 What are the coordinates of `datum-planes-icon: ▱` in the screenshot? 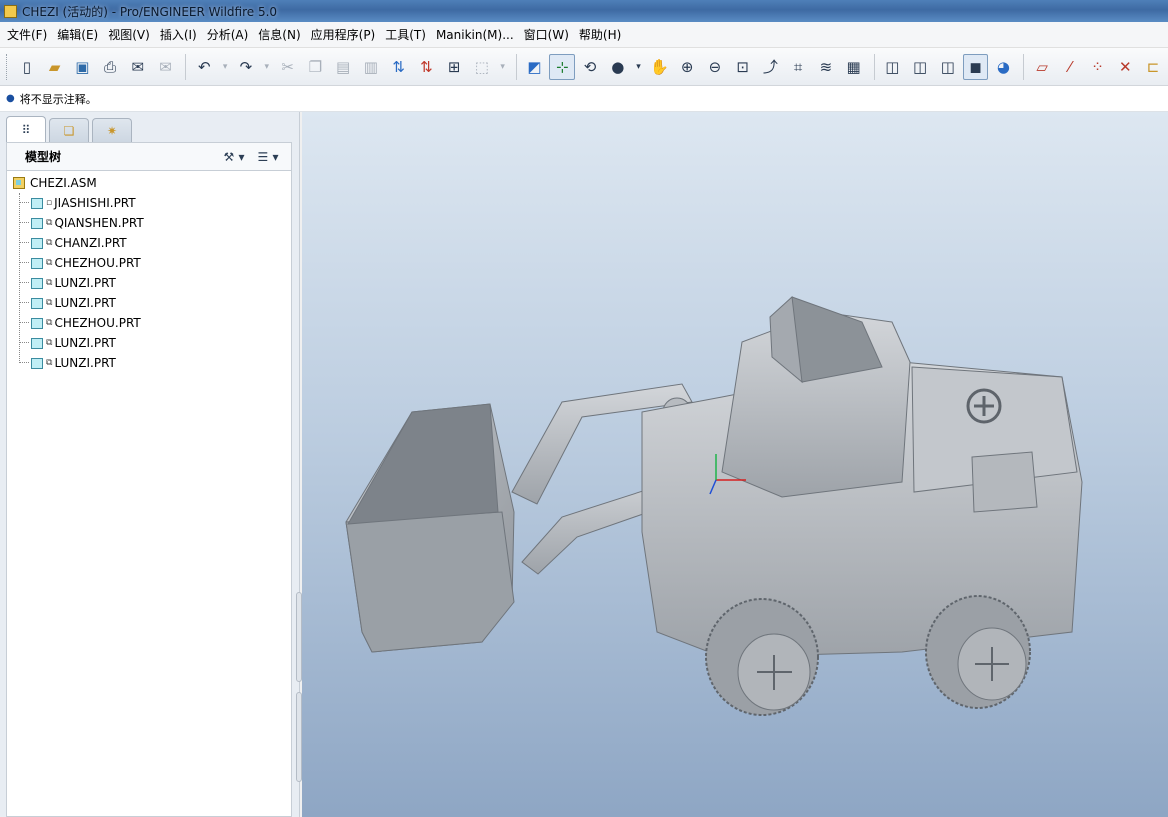 It's located at (1042, 67).